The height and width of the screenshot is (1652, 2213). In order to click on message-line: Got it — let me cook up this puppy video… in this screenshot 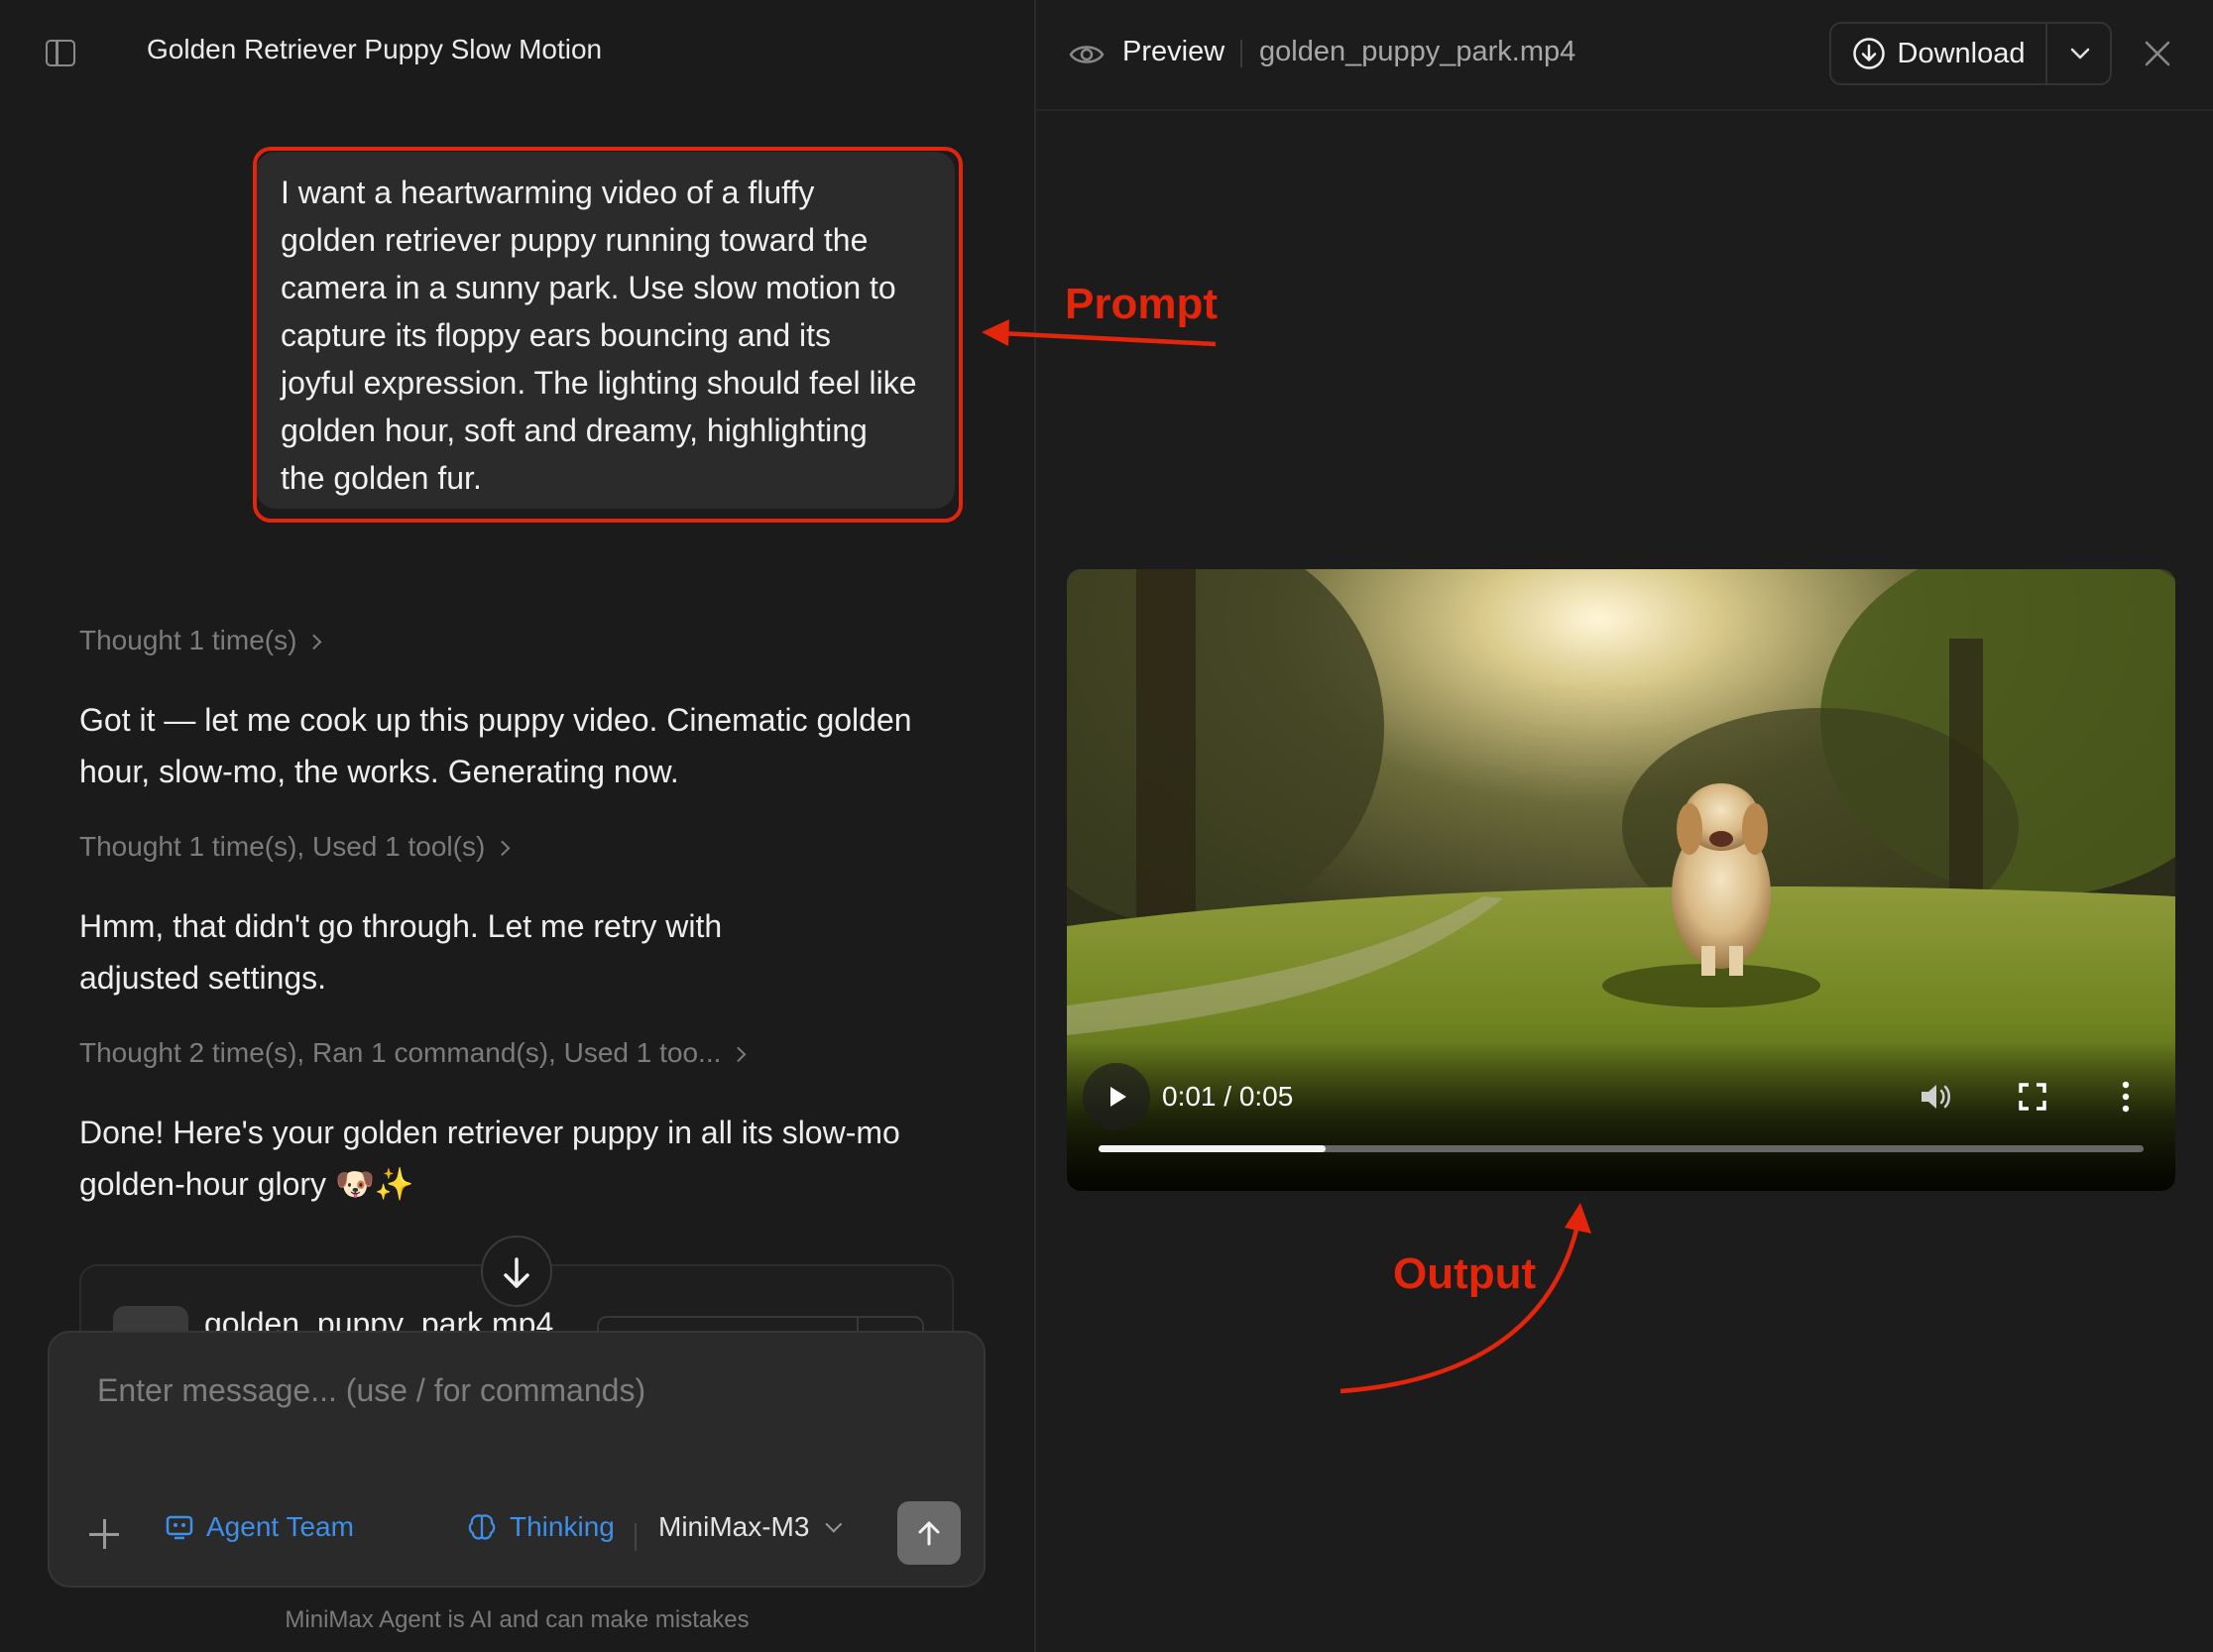, I will do `click(496, 720)`.